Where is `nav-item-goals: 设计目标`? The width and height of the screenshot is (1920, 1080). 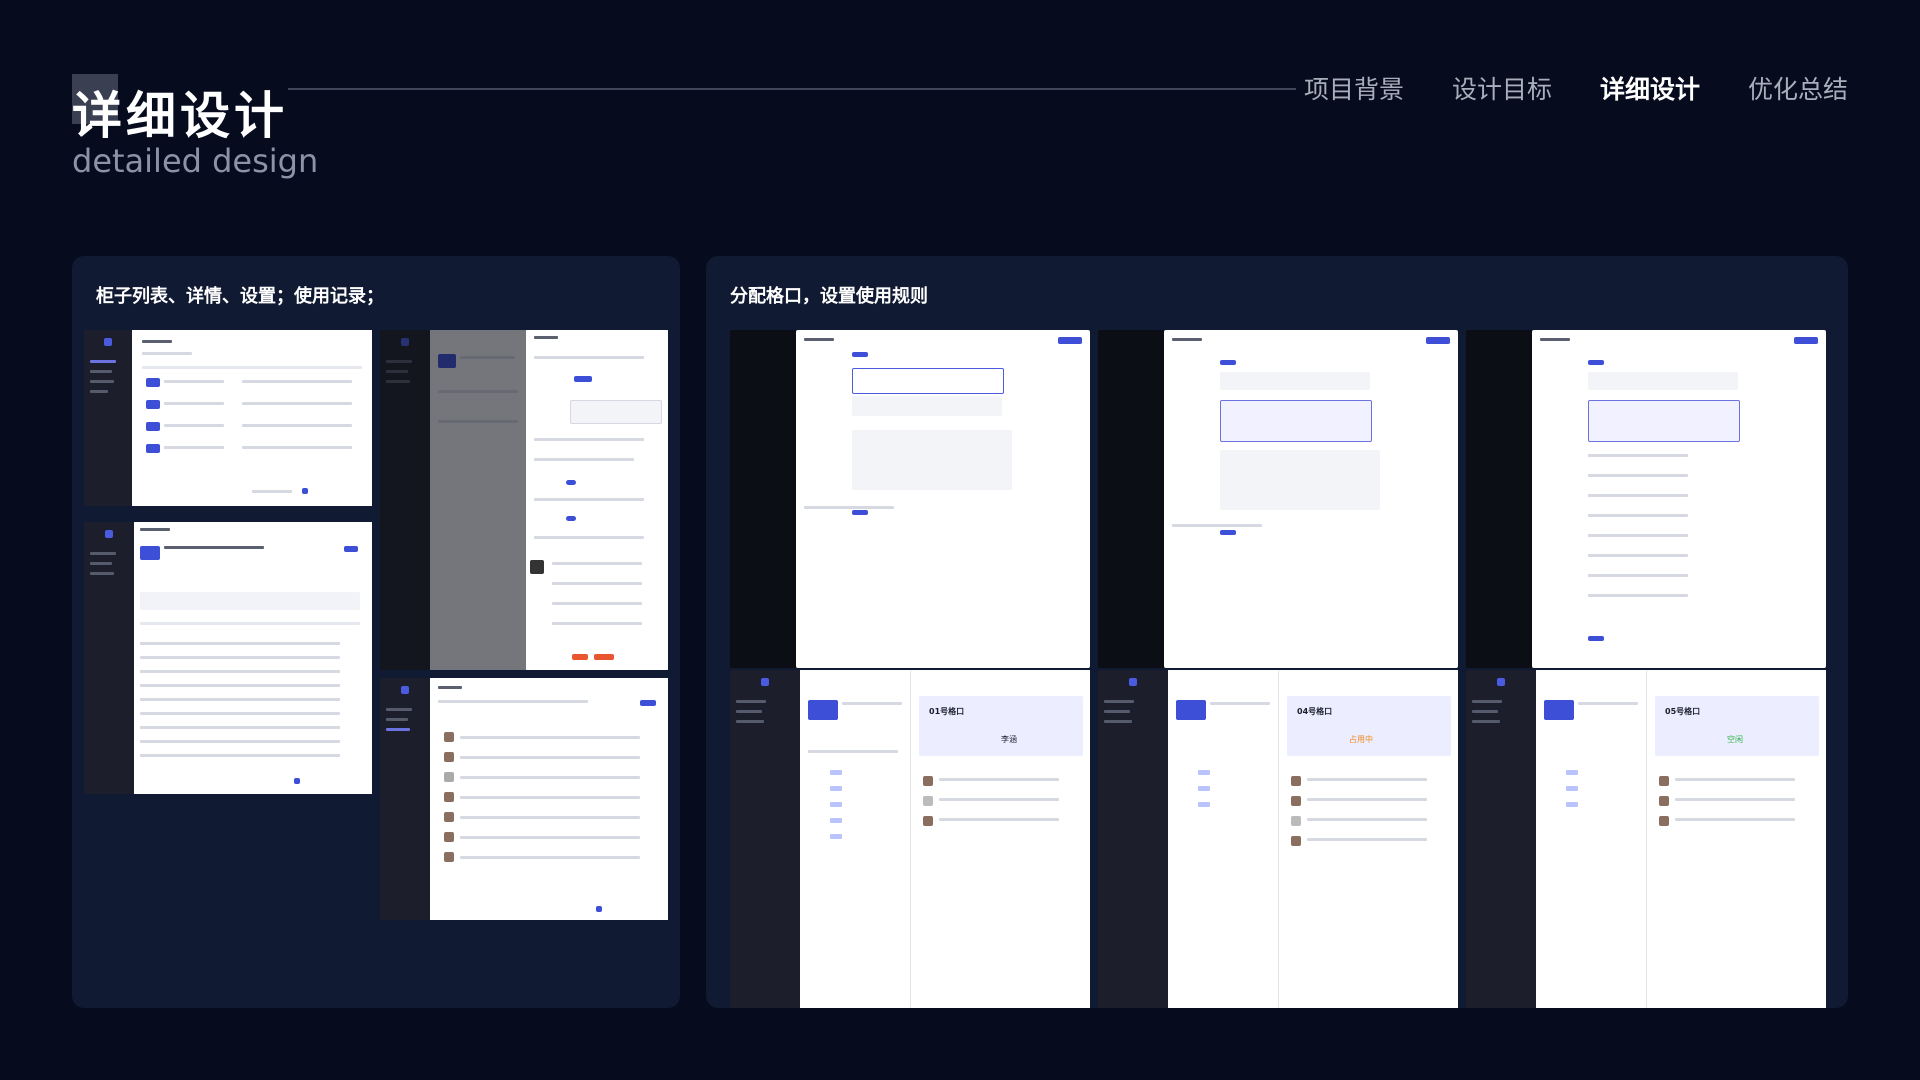 nav-item-goals: 设计目标 is located at coordinates (1502, 88).